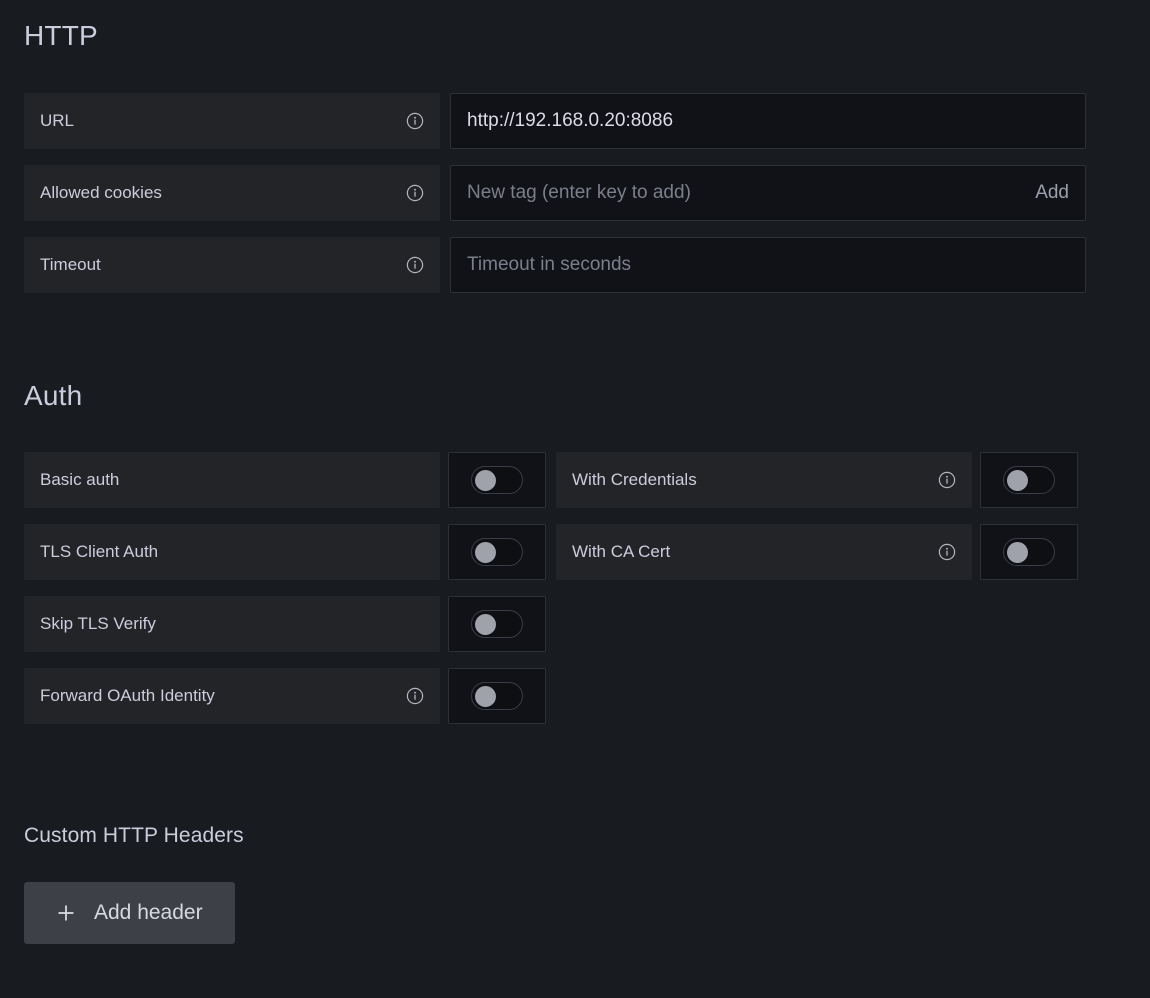  Describe the element at coordinates (768, 121) in the screenshot. I see `url-input: http://192.168.0.20:8086` at that location.